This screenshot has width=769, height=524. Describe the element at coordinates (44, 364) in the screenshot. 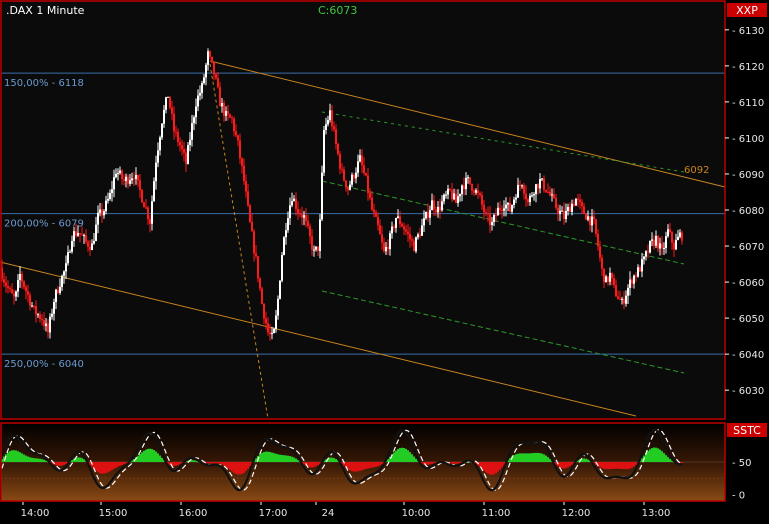

I see `fib-label-2: 250,00% - 6040` at that location.